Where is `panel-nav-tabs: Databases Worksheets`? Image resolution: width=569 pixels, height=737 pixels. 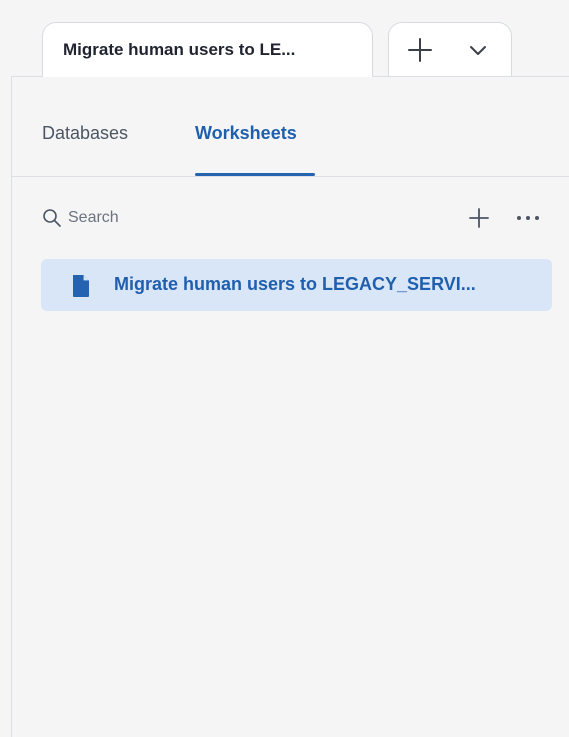 panel-nav-tabs: Databases Worksheets is located at coordinates (290, 126).